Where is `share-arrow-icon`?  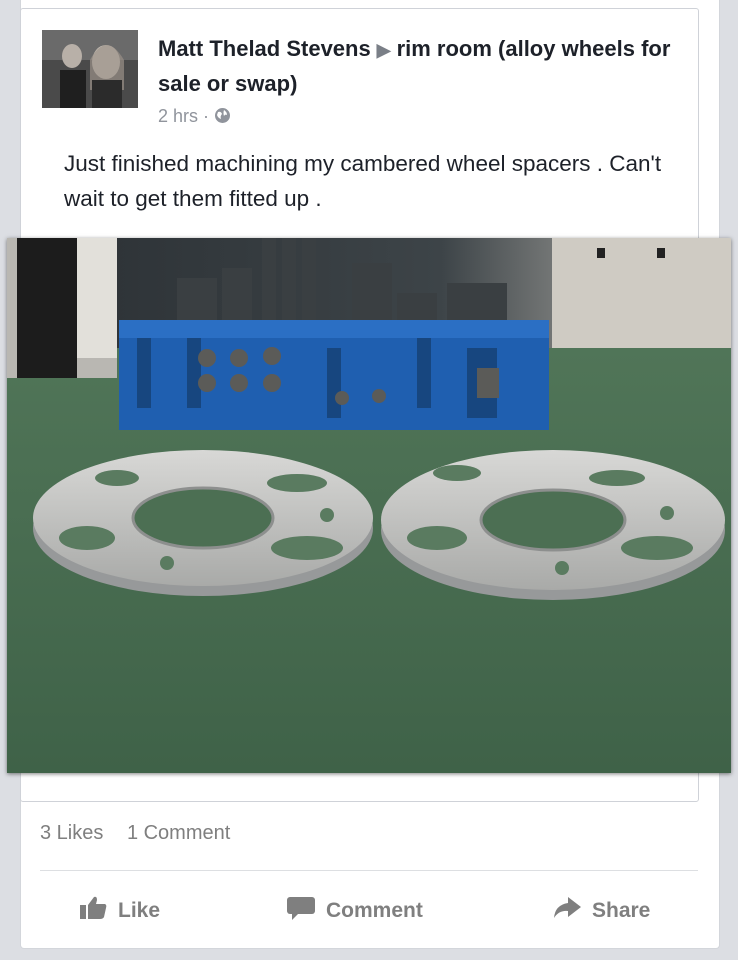 share-arrow-icon is located at coordinates (572, 911).